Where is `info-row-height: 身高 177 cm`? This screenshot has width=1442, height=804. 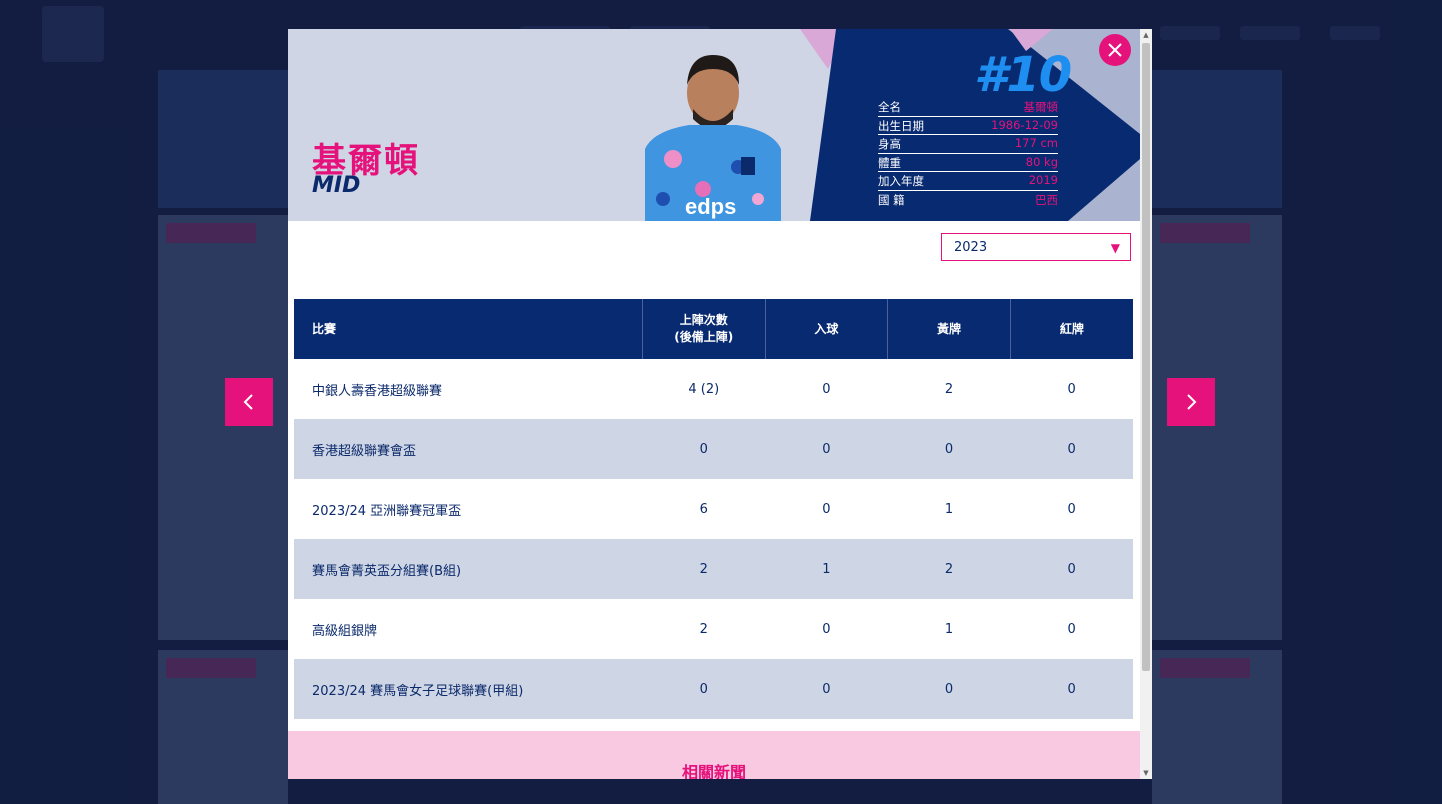
info-row-height: 身高 177 cm is located at coordinates (968, 144).